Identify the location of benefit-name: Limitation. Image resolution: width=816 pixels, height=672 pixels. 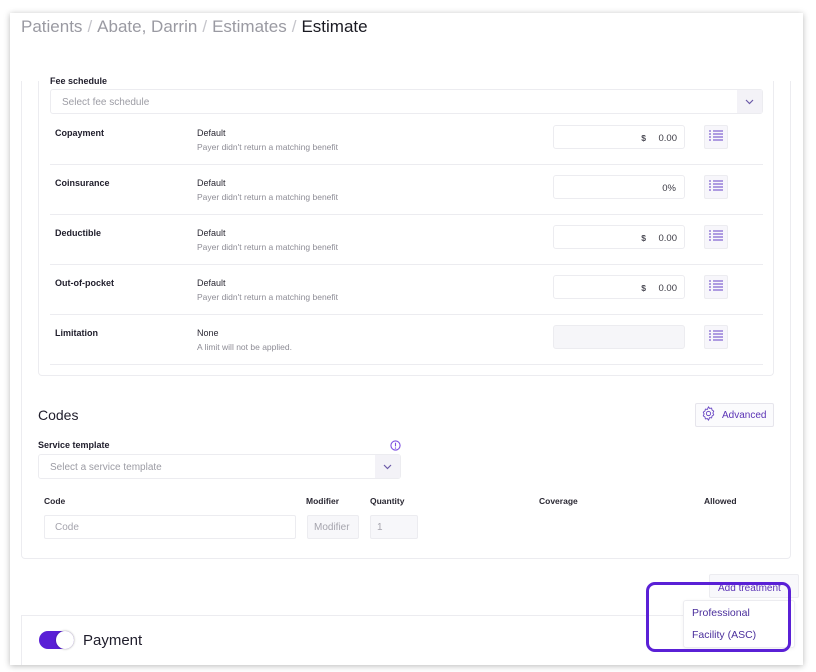
(76, 333).